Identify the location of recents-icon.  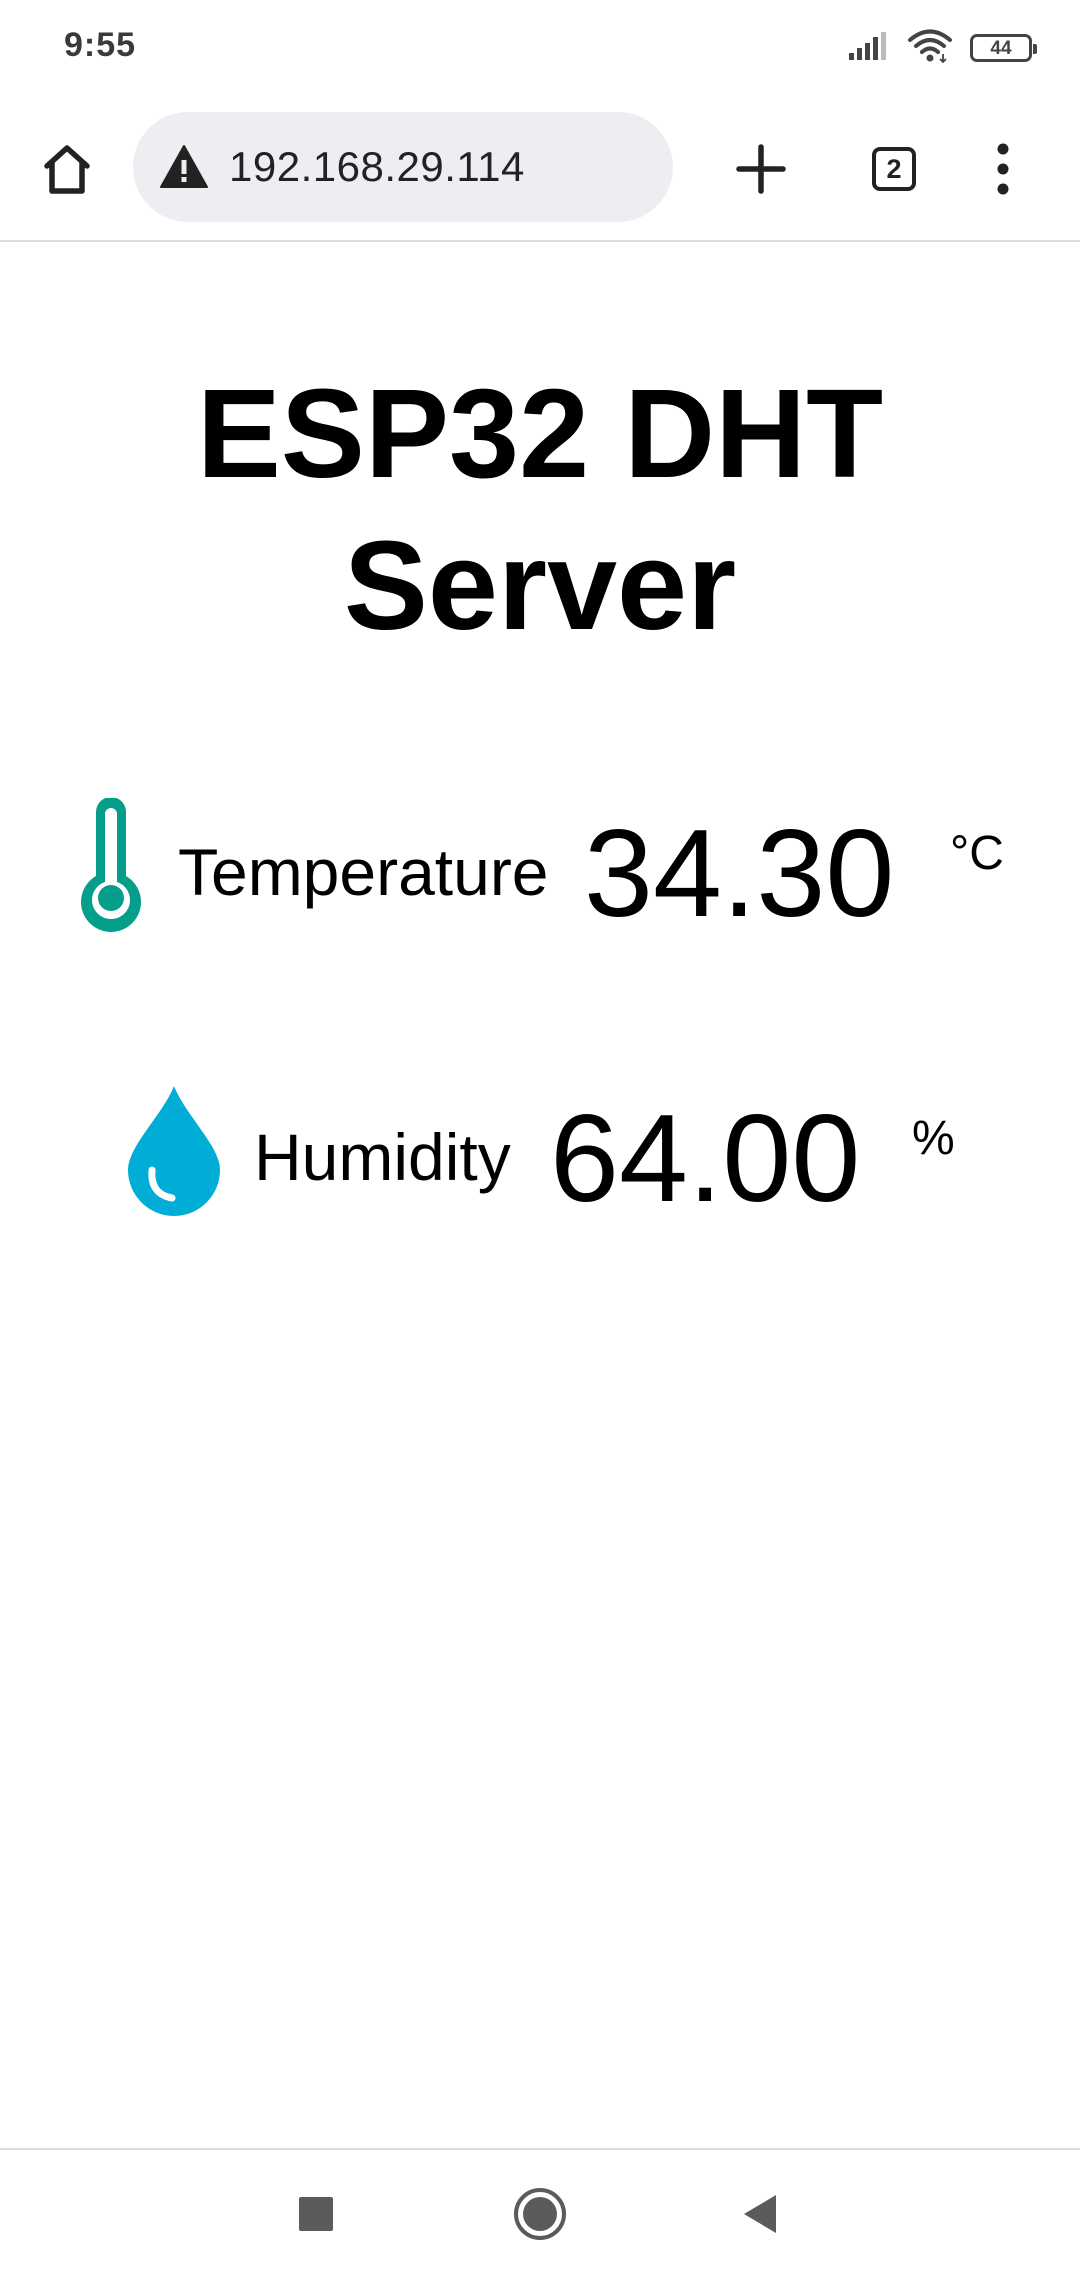
(316, 2214).